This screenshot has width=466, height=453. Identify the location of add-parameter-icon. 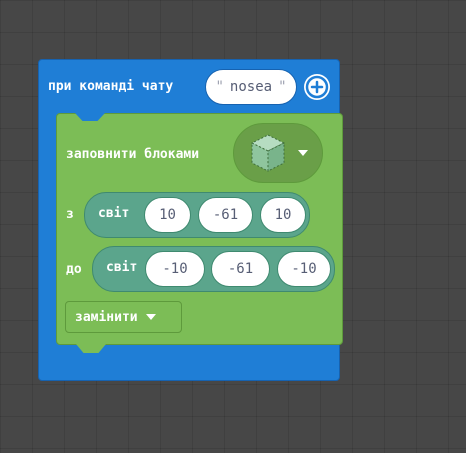
(317, 87).